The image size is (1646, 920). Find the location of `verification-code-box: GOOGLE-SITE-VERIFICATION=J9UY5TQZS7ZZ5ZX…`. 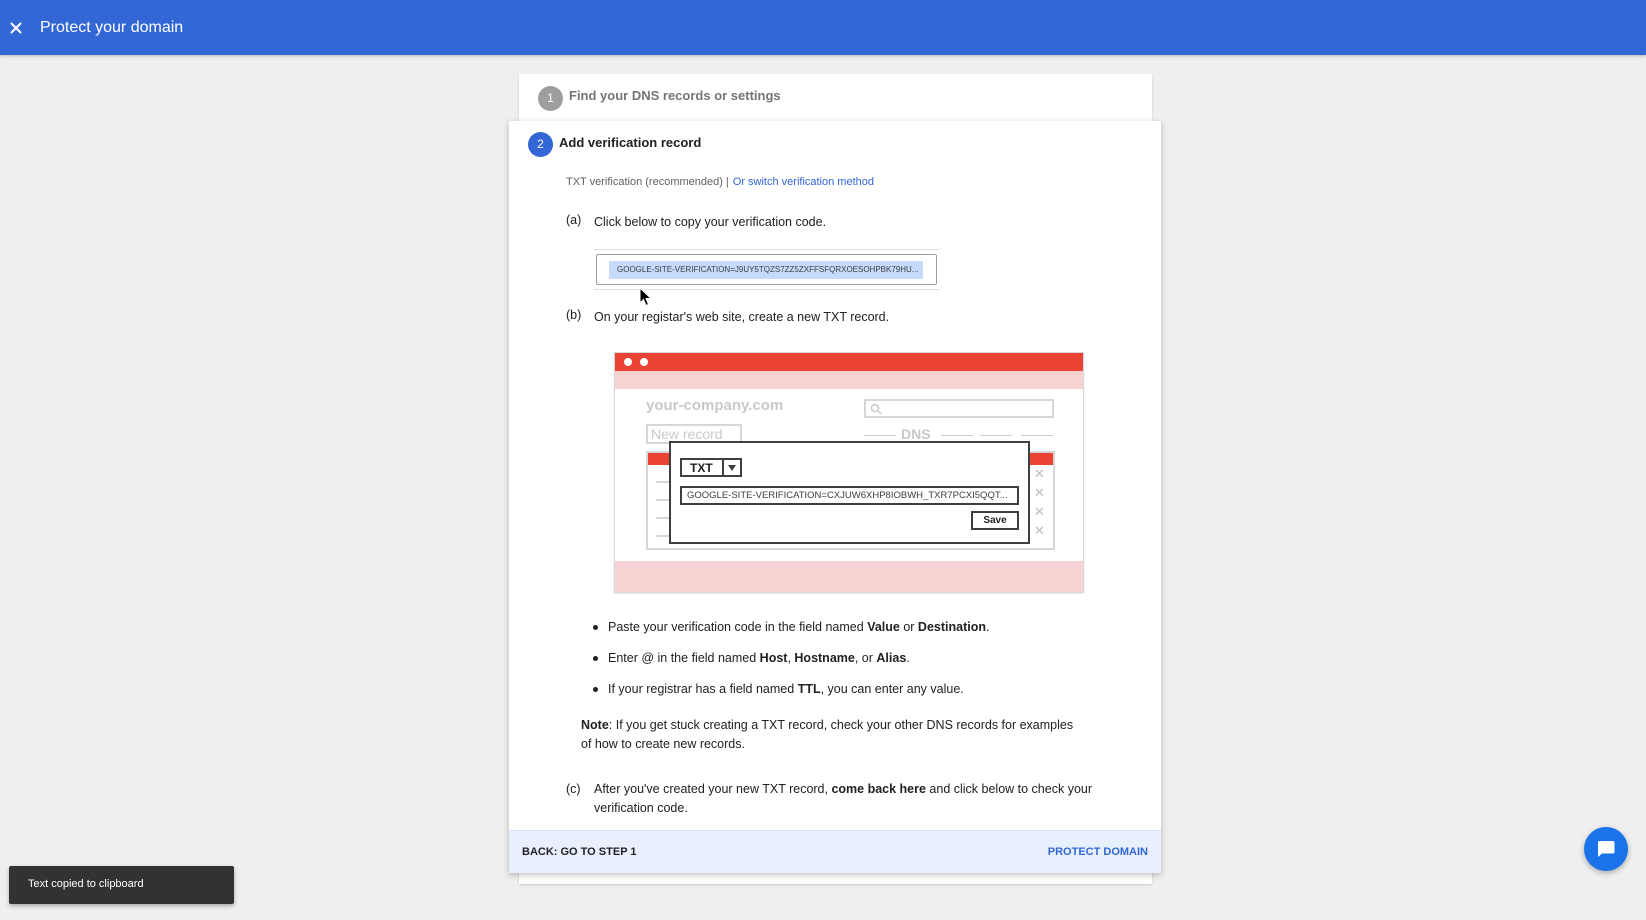

verification-code-box: GOOGLE-SITE-VERIFICATION=J9UY5TQZS7ZZ5ZX… is located at coordinates (766, 269).